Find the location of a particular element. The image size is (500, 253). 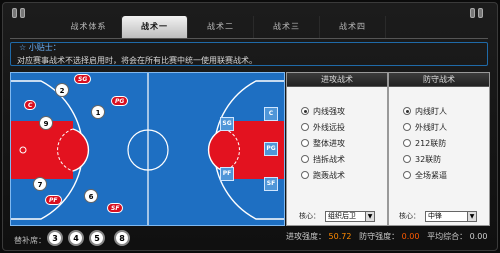

opponent-label: SF is located at coordinates (115, 208).